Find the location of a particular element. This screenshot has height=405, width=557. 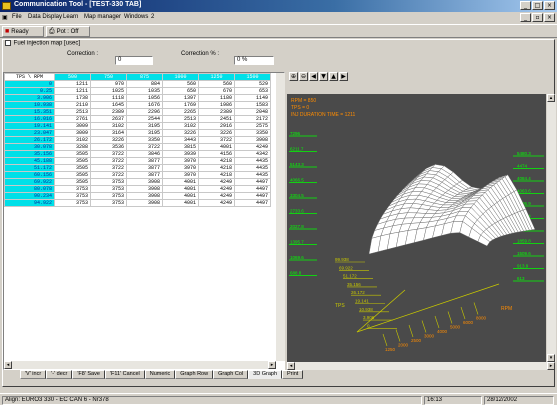

correction-pct-input: 0 % is located at coordinates (254, 60).